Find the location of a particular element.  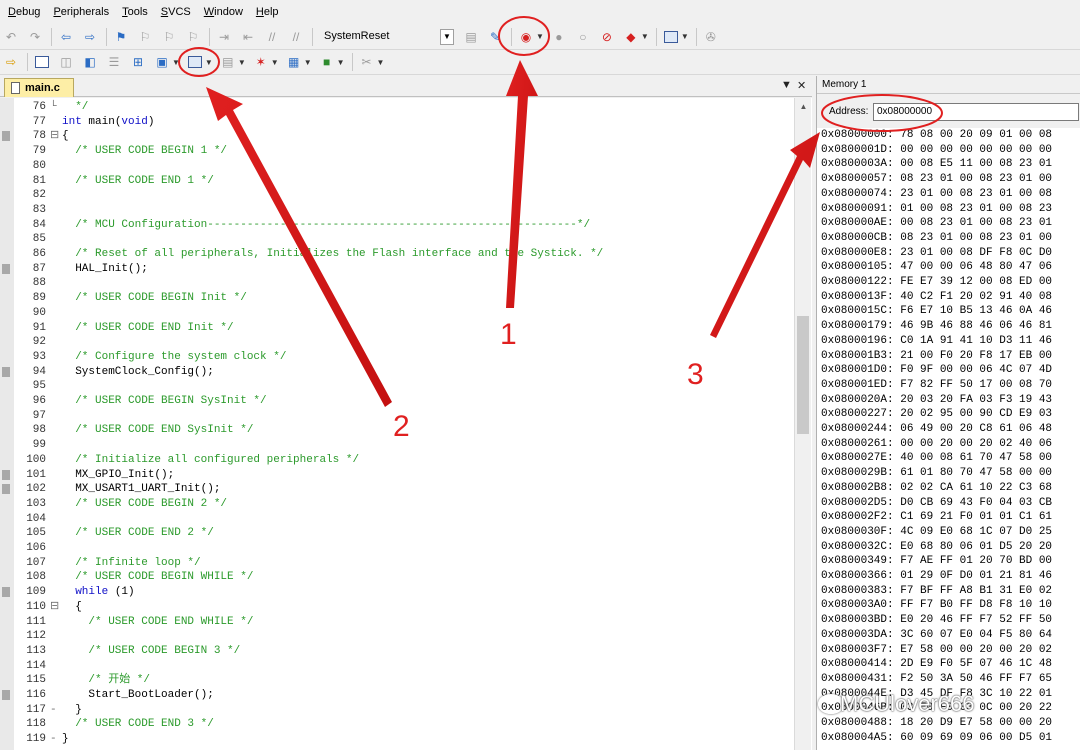

code-line: 78 ⊟{ is located at coordinates (397, 136).